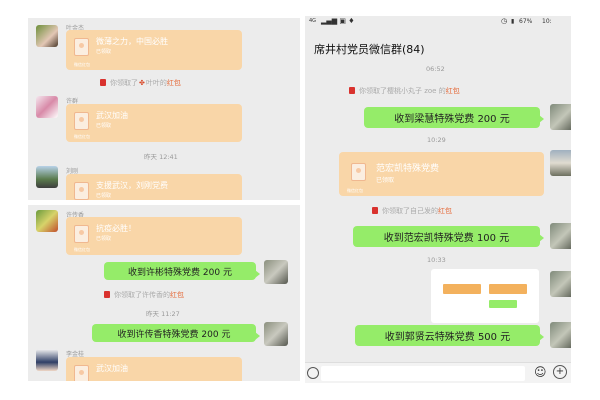 The image size is (600, 400). Describe the element at coordinates (182, 271) in the screenshot. I see `outgoing-message: 收到许彬特殊党费 200 元` at that location.